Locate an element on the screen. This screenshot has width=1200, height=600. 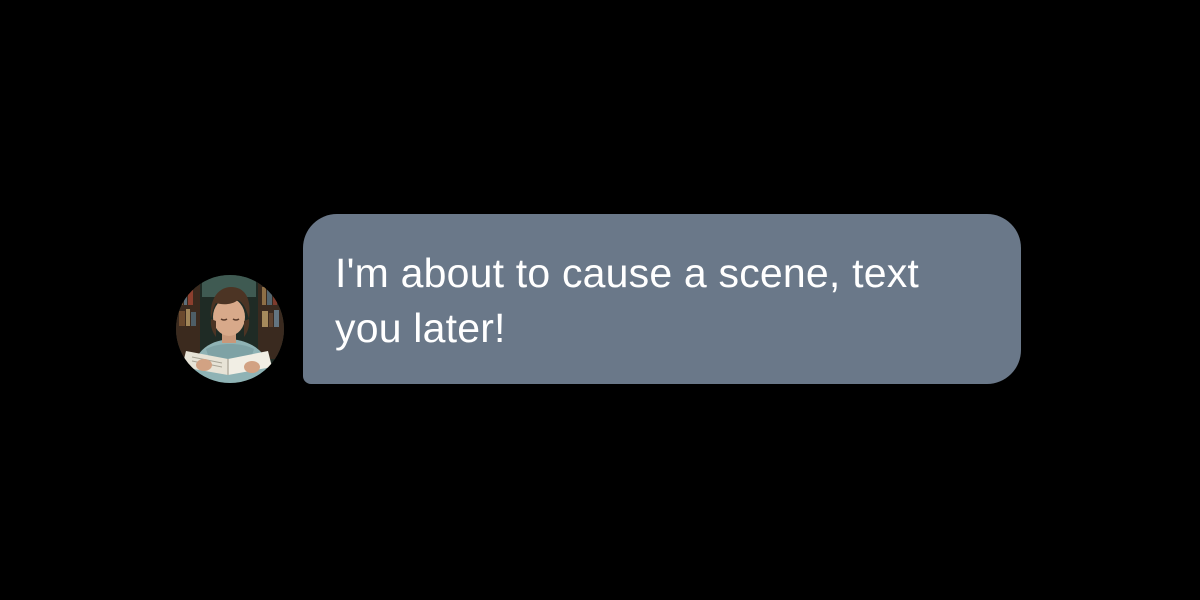
sender-avatar is located at coordinates (230, 329).